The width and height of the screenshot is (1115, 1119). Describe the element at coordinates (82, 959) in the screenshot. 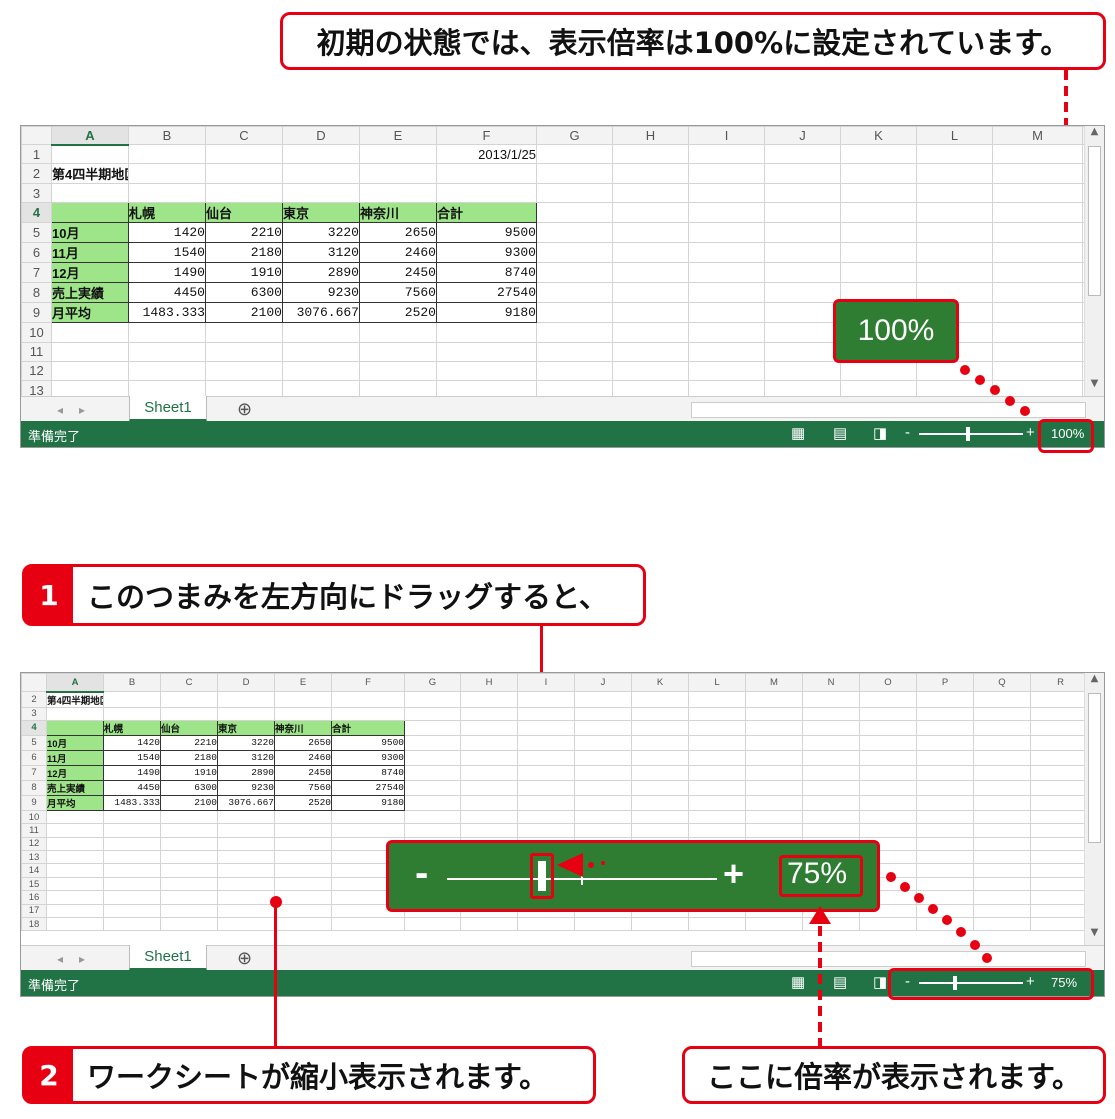

I see `tab-scroll-right-icon: ▸` at that location.